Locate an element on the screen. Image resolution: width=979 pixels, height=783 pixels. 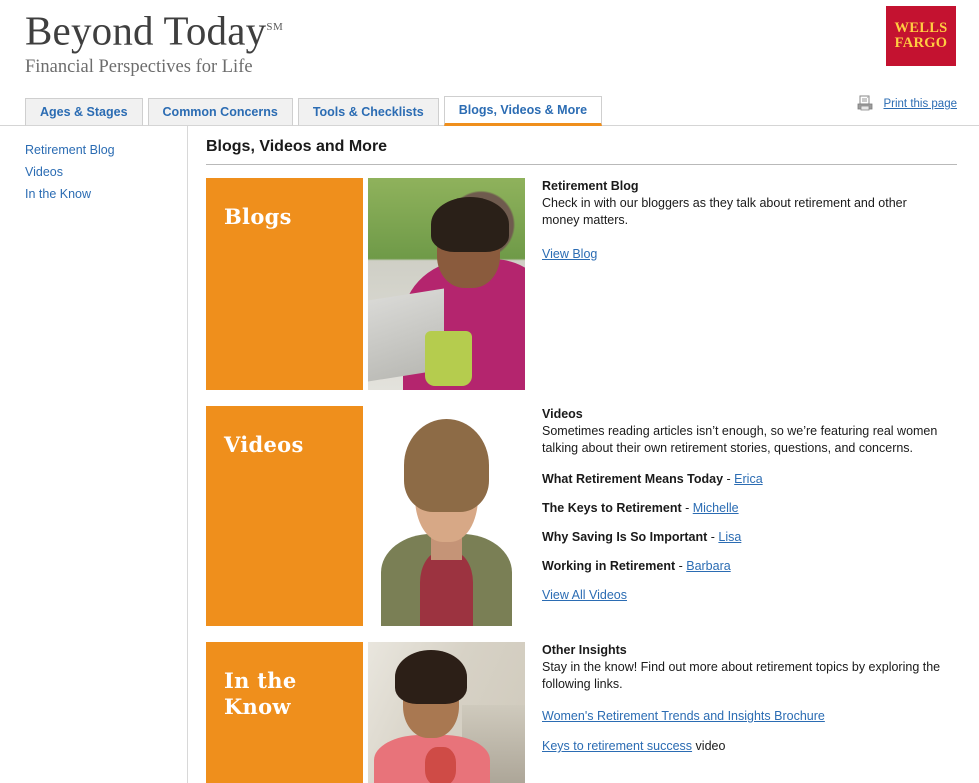
woman-in-office-photo is located at coordinates (446, 712).